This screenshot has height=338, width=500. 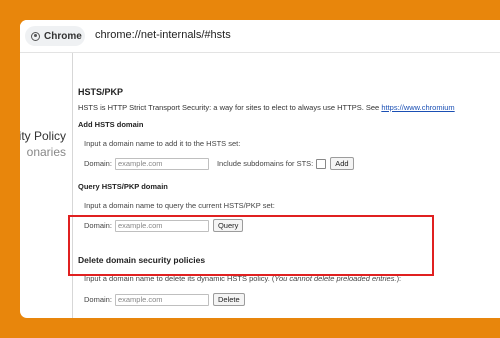 I want to click on add-button: Add, so click(x=342, y=163).